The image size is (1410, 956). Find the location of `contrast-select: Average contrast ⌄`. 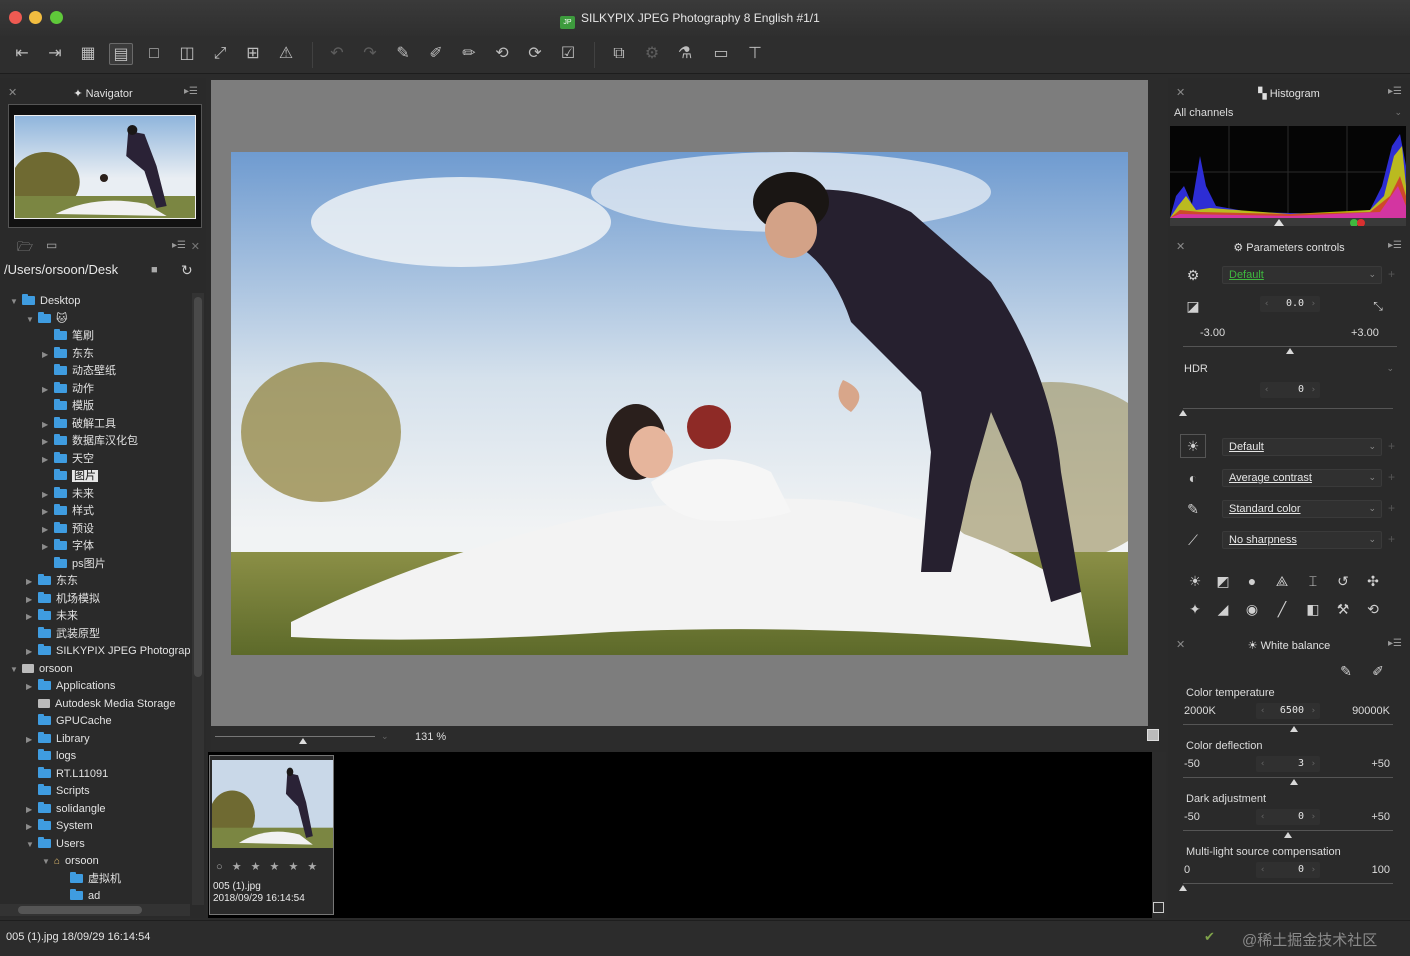

contrast-select: Average contrast ⌄ is located at coordinates (1302, 478).